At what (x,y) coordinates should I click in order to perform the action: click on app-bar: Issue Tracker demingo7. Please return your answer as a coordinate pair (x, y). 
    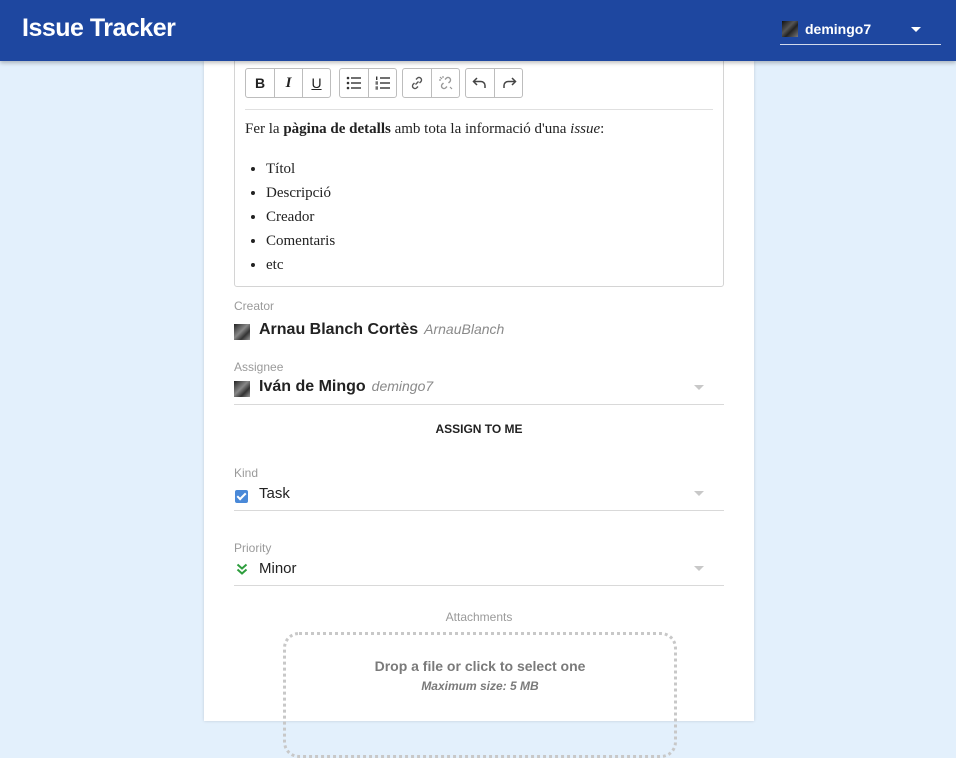
    Looking at the image, I should click on (478, 30).